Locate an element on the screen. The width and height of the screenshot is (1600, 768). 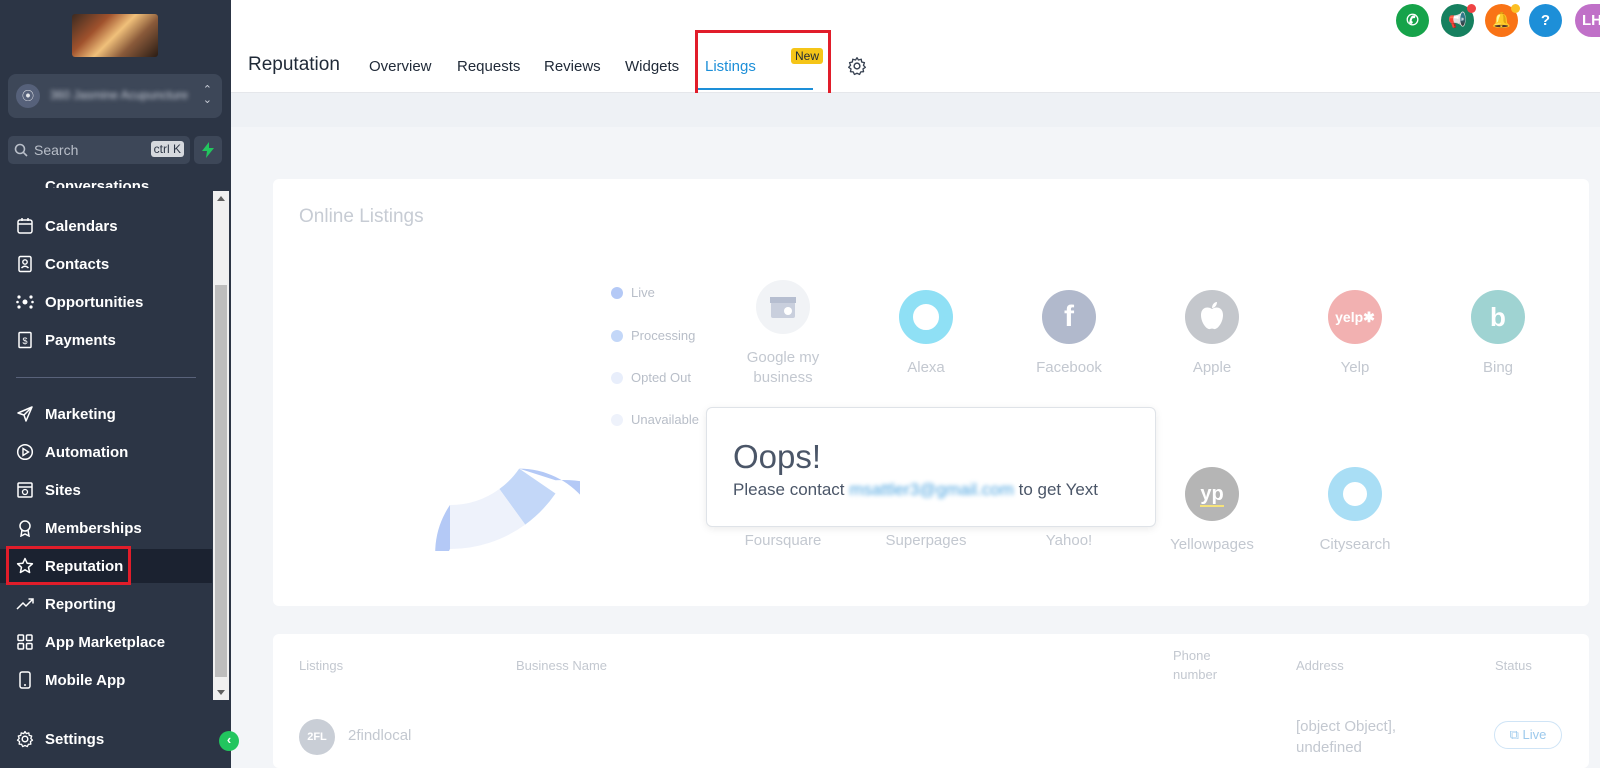
apple-icon is located at coordinates (1212, 317).